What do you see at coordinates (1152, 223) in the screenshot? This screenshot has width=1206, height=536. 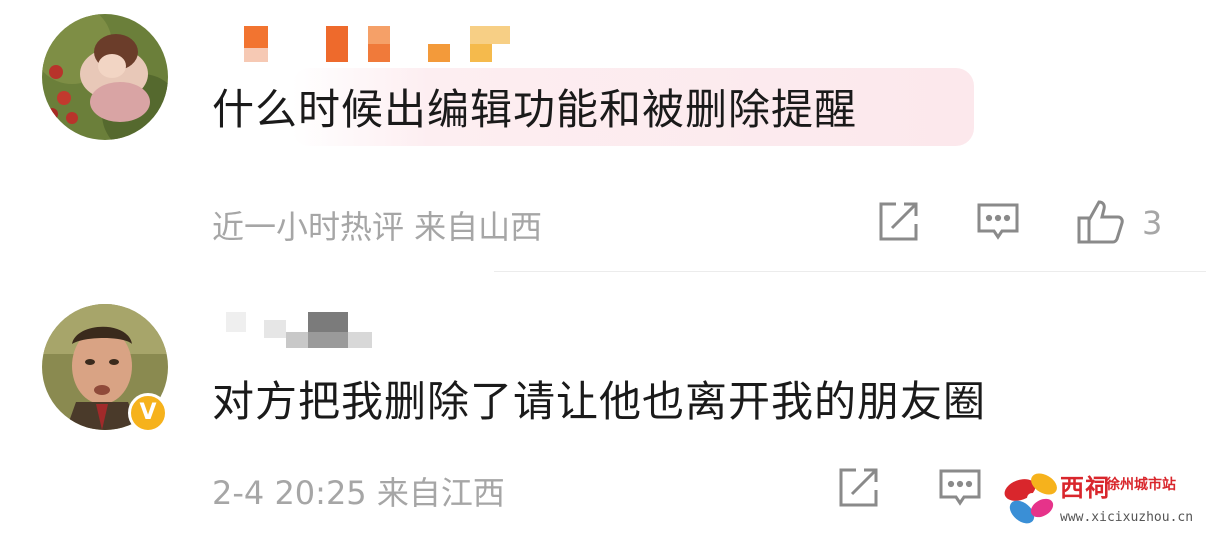 I see `like-count: 3` at bounding box center [1152, 223].